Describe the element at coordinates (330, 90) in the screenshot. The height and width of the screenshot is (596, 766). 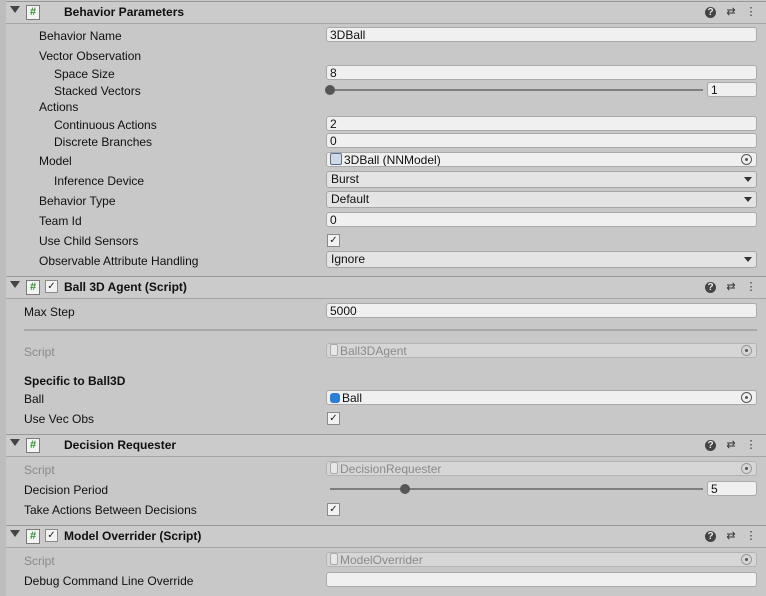
I see `stacked-vectors-slider-thumb` at that location.